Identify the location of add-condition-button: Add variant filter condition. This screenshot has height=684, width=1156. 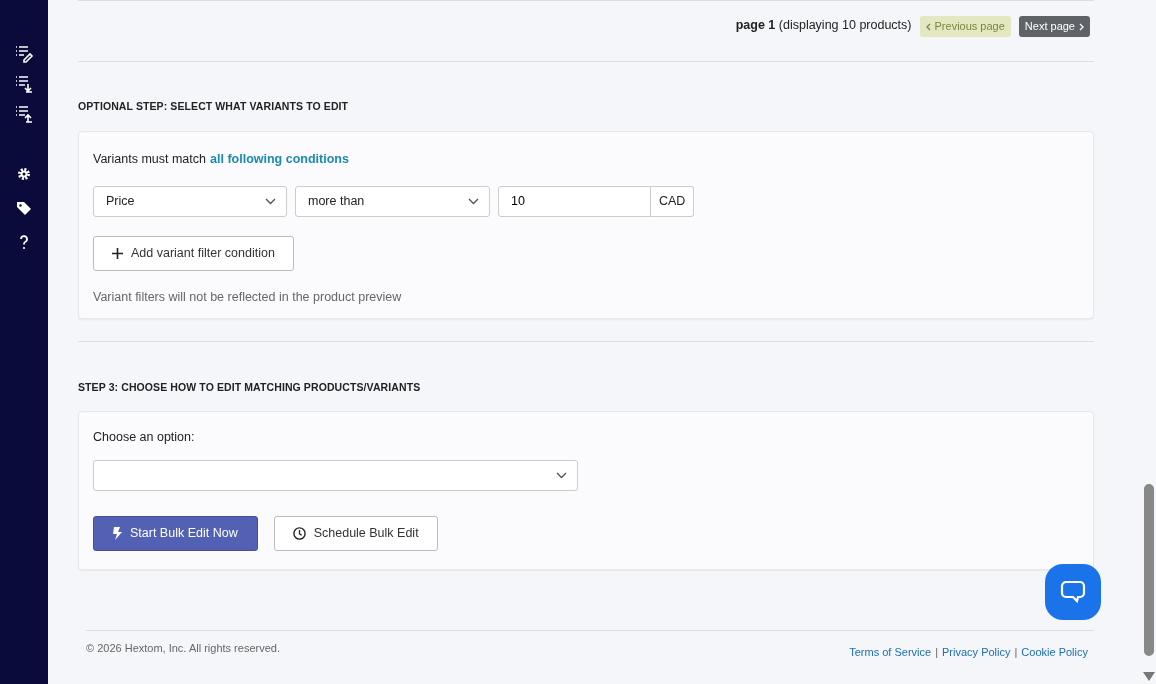
(193, 253).